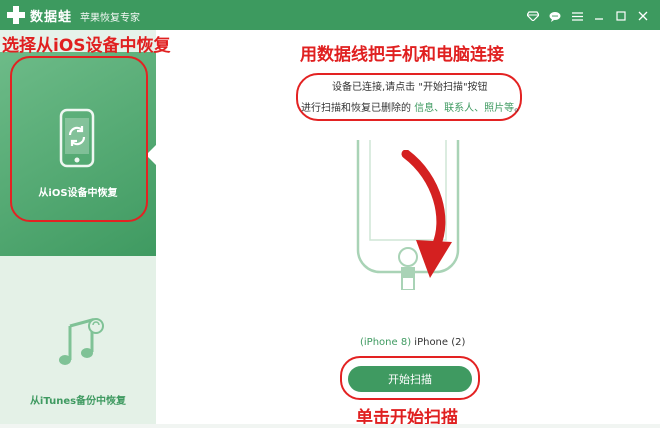 This screenshot has height=428, width=660. I want to click on red-arrow-icon, so click(426, 214).